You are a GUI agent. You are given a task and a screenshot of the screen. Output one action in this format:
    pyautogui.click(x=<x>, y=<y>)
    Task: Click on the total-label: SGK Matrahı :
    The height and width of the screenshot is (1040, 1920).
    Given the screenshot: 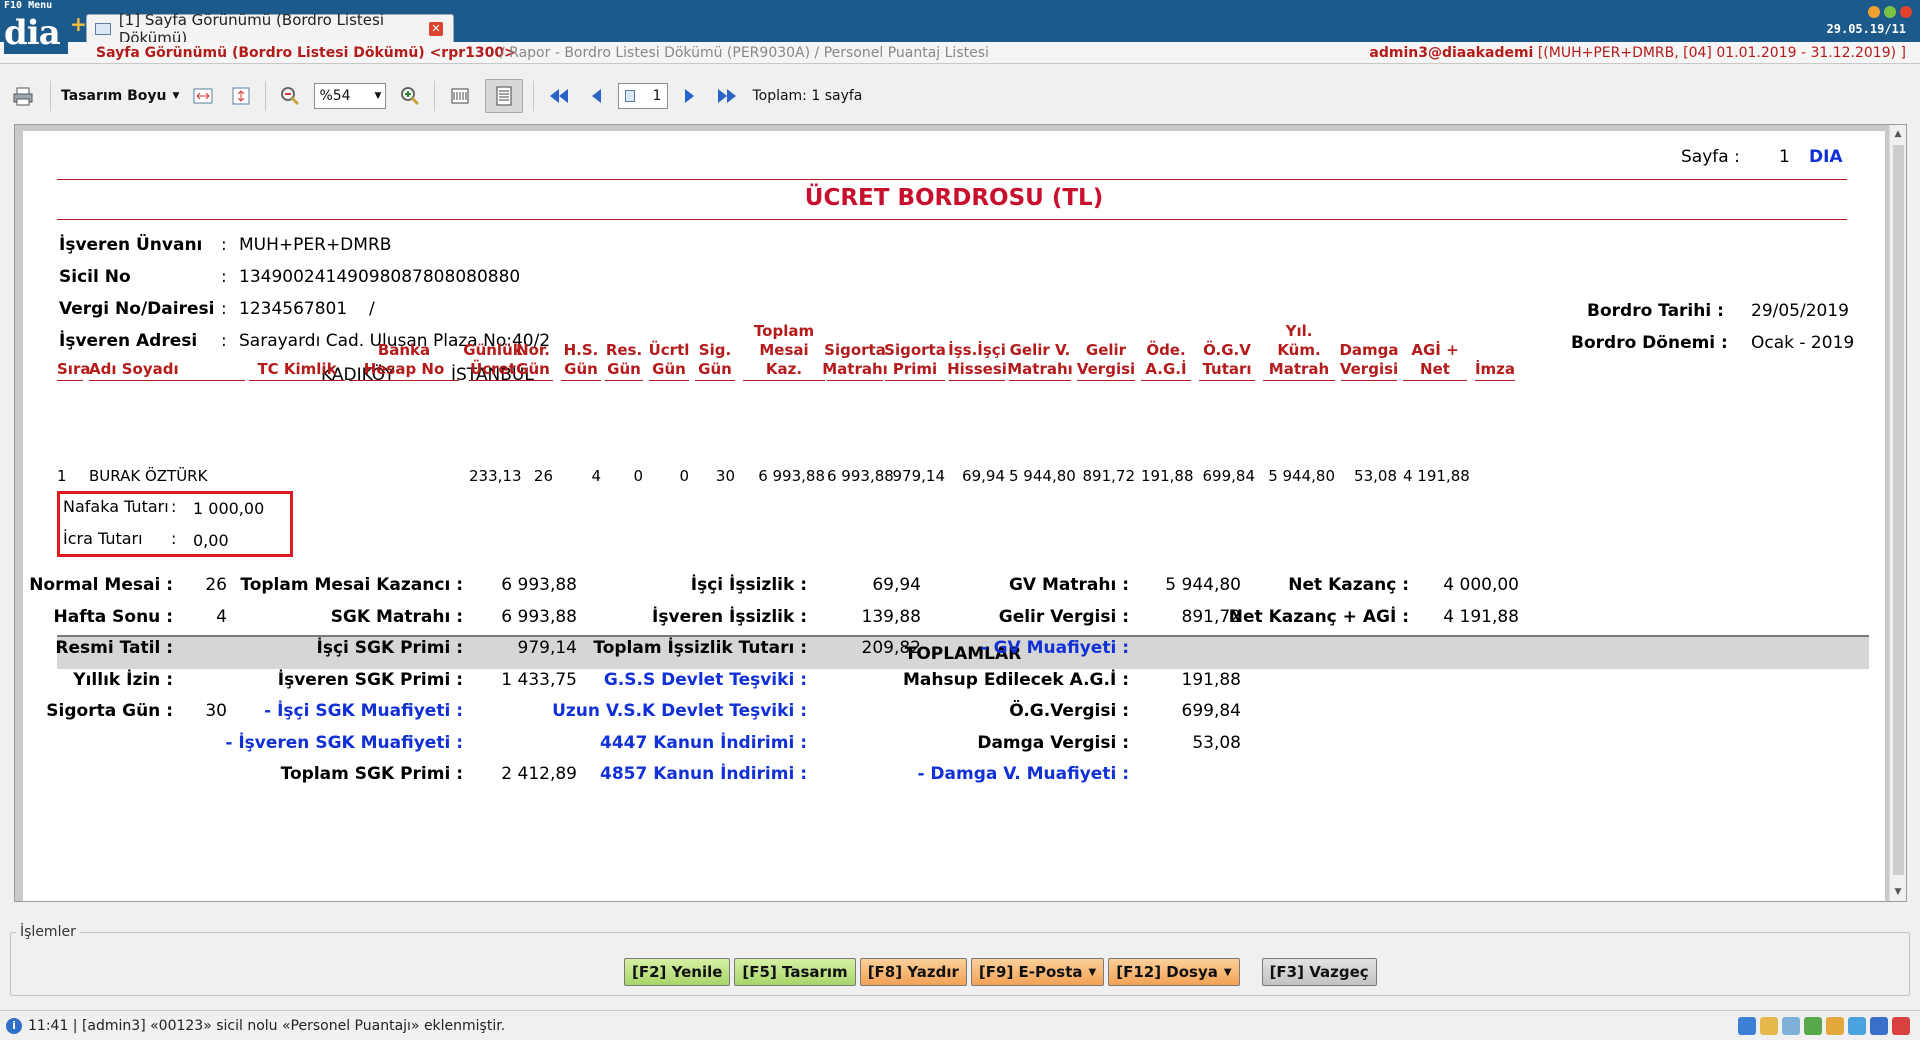 What is the action you would take?
    pyautogui.click(x=396, y=616)
    